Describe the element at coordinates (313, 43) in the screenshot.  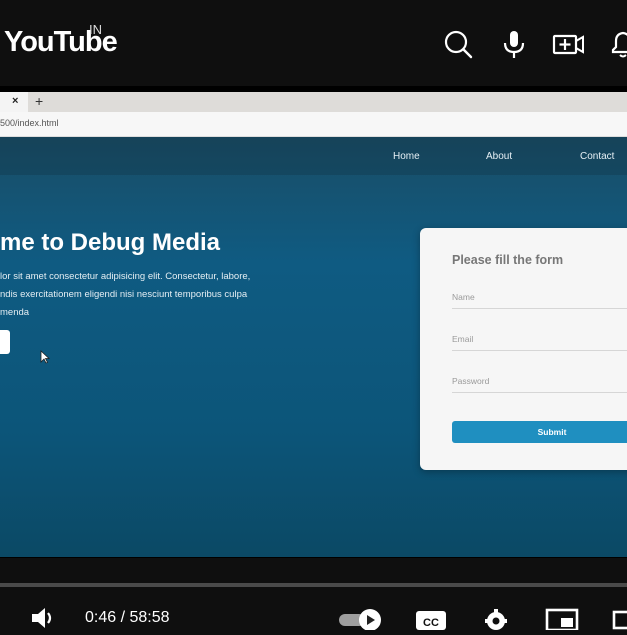
I see `youtube-header: YouTube IN` at that location.